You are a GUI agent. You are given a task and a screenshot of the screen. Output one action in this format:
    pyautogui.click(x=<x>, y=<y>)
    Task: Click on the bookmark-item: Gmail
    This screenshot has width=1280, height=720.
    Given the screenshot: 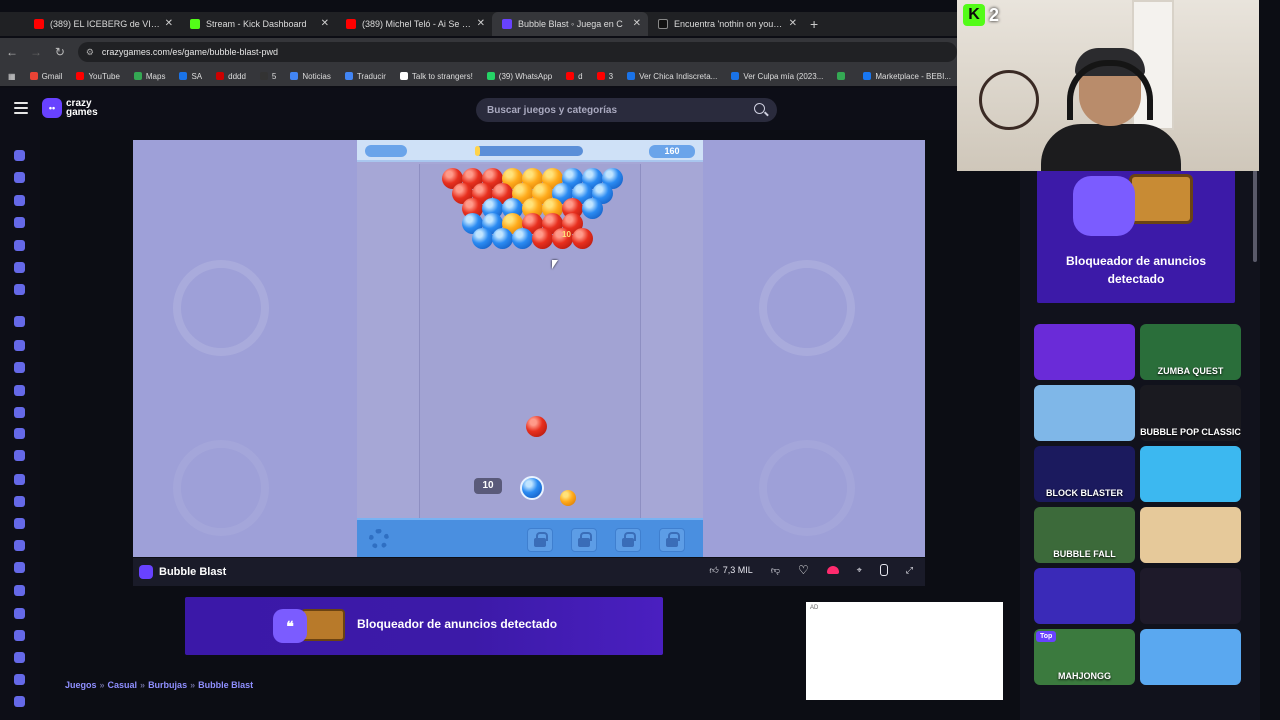 What is the action you would take?
    pyautogui.click(x=45, y=76)
    